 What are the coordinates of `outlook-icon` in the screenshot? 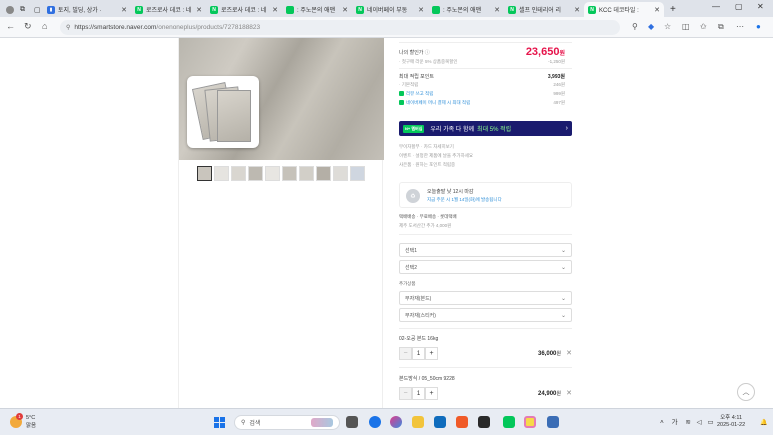 It's located at (440, 422).